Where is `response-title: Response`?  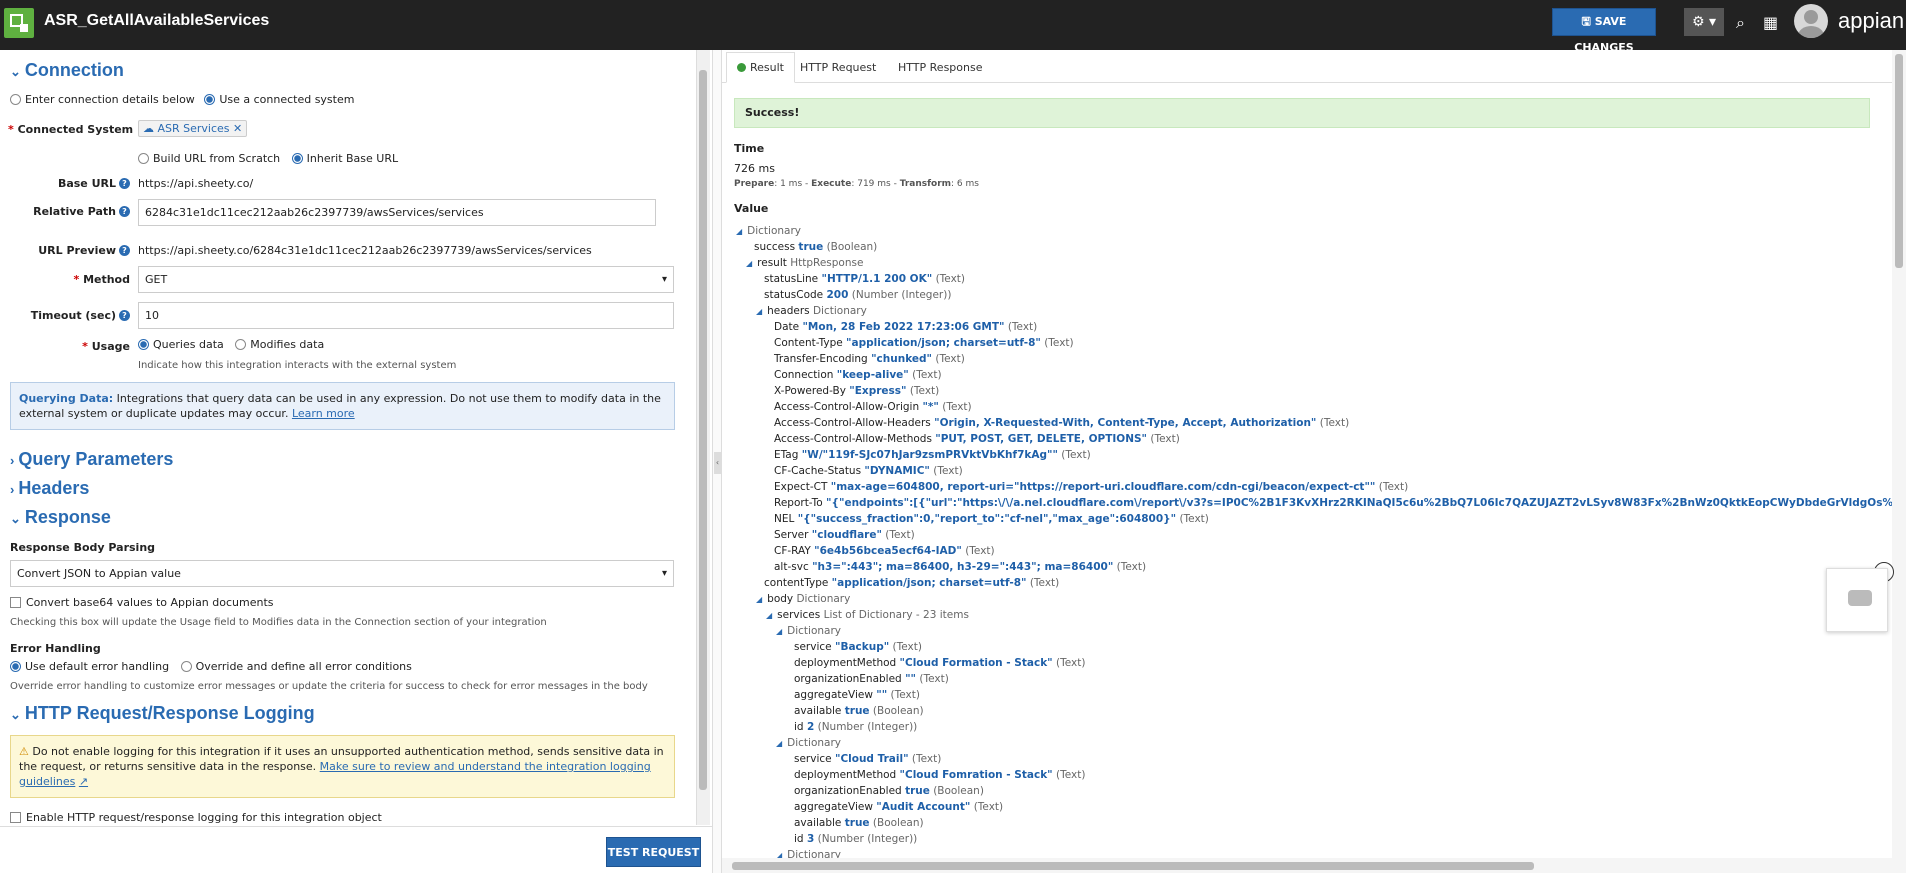 response-title: Response is located at coordinates (67, 517).